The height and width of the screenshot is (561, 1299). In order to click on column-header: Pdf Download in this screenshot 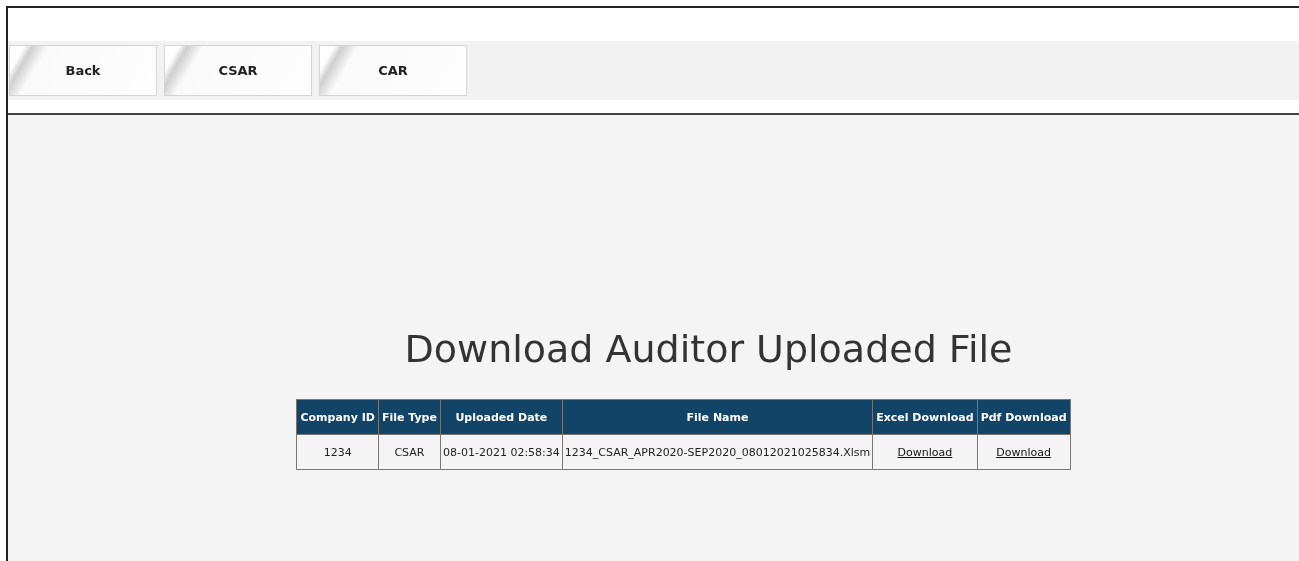, I will do `click(1024, 417)`.